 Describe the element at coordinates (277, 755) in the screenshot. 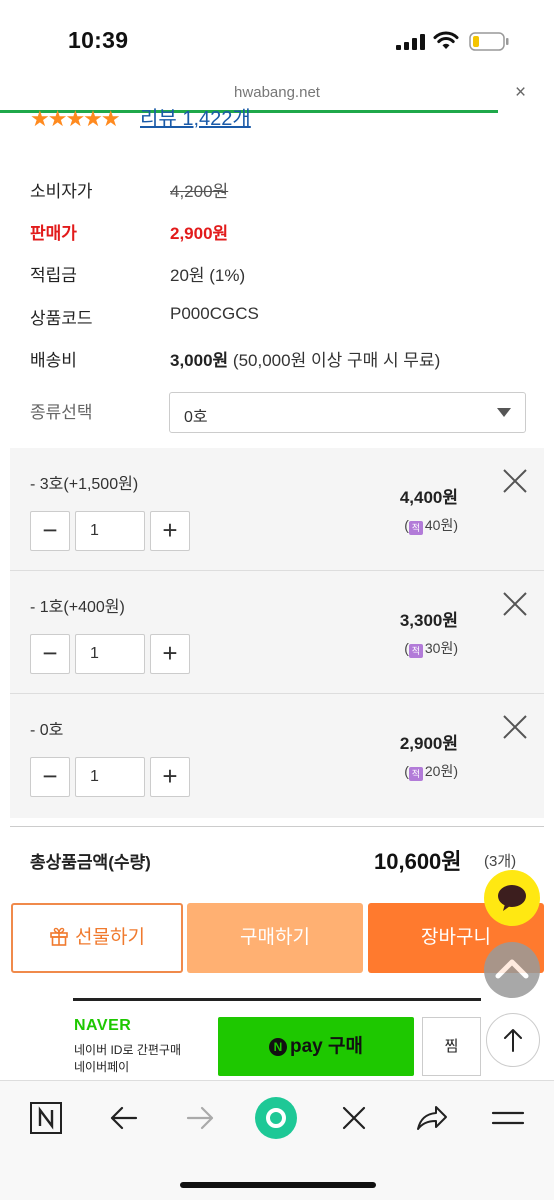

I see `option-row: - 0호 − 1 + 2,900원 (적 20원)` at that location.